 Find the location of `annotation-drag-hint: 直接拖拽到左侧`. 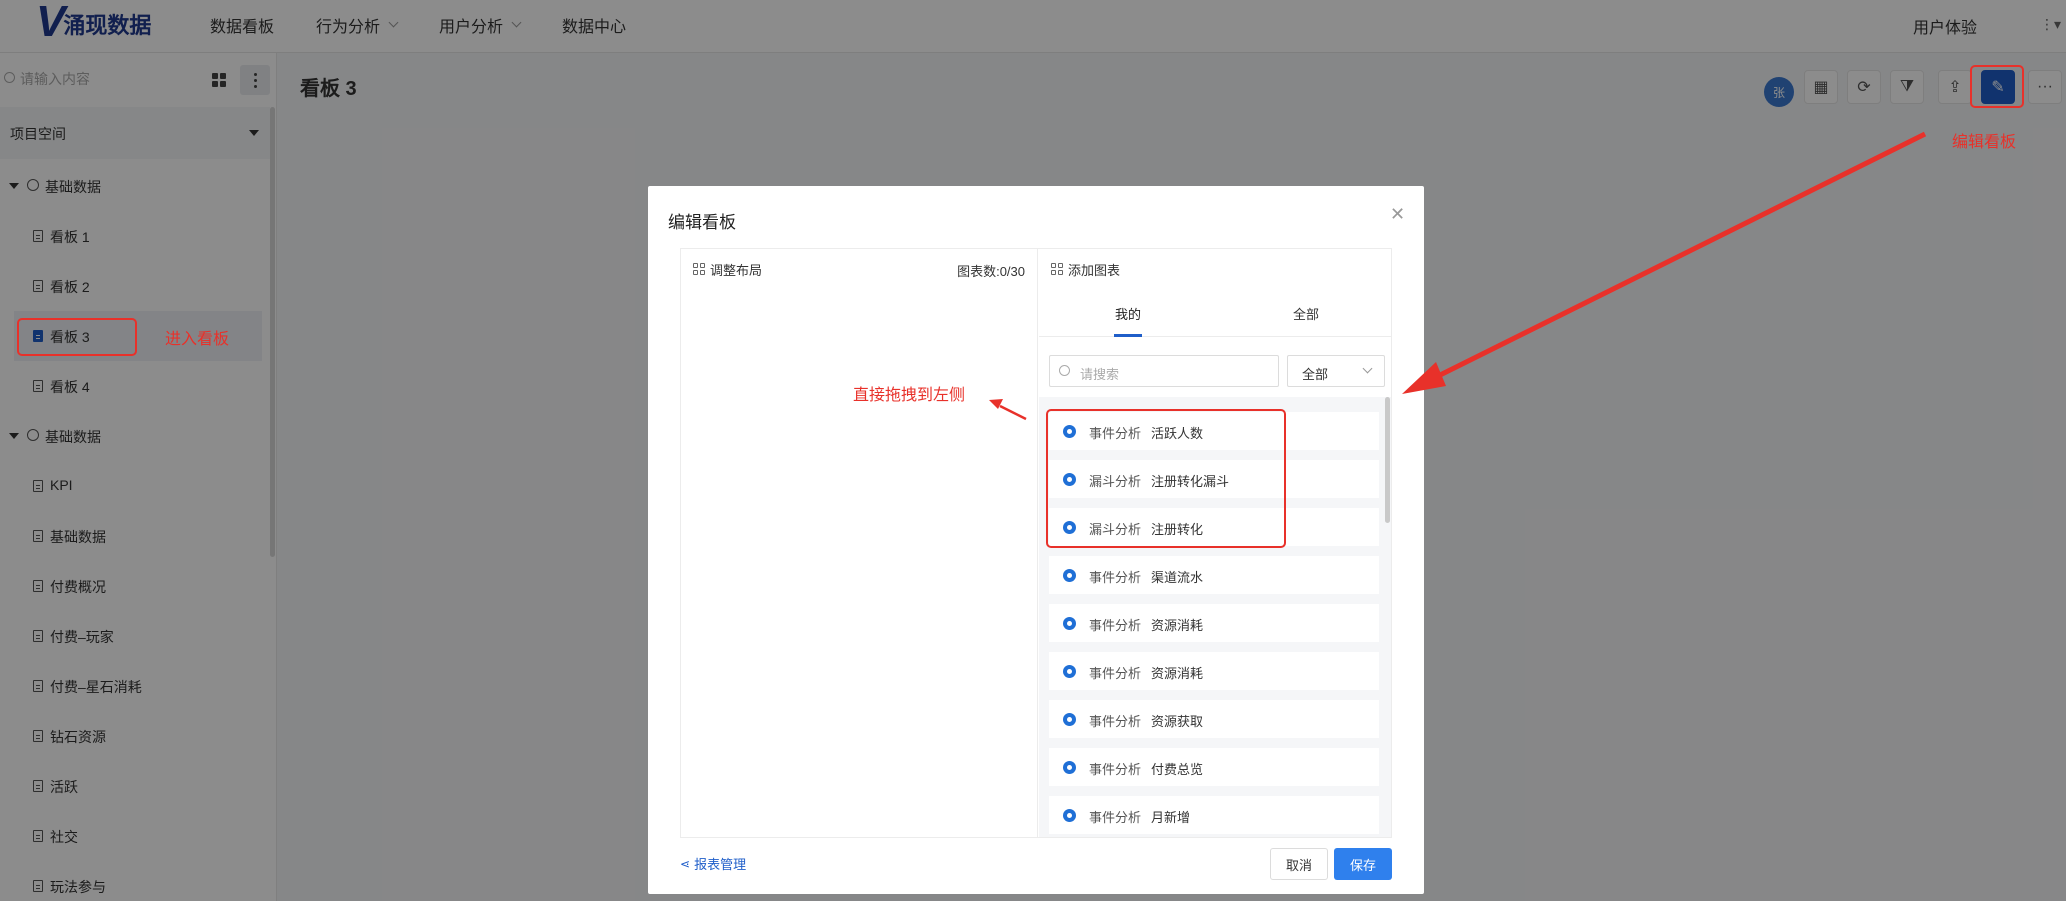

annotation-drag-hint: 直接拖拽到左侧 is located at coordinates (909, 395).